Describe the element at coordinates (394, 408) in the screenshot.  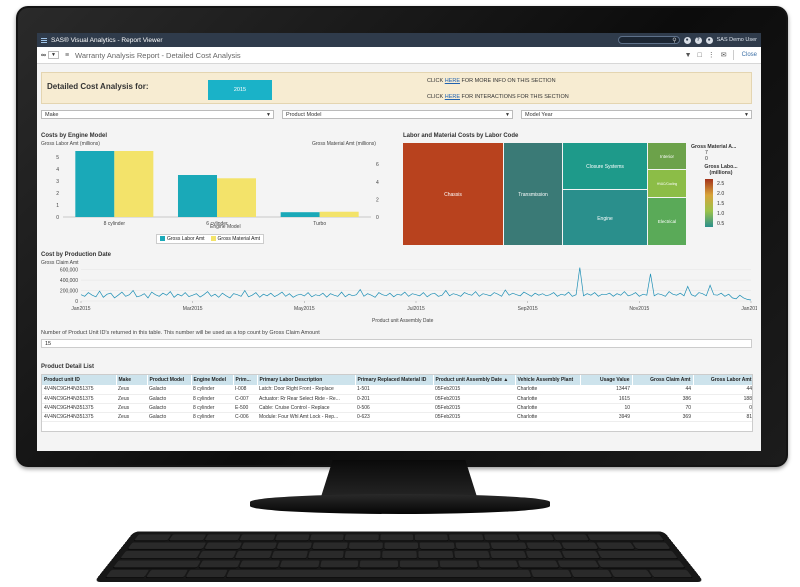
I see `table-cell: 0-506` at that location.